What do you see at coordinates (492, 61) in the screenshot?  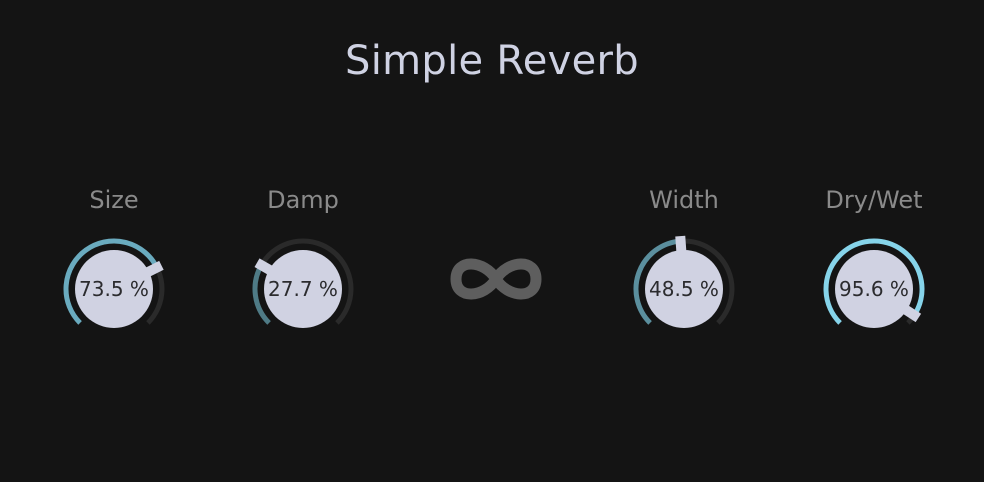 I see `plugin-title: Simple Reverb` at bounding box center [492, 61].